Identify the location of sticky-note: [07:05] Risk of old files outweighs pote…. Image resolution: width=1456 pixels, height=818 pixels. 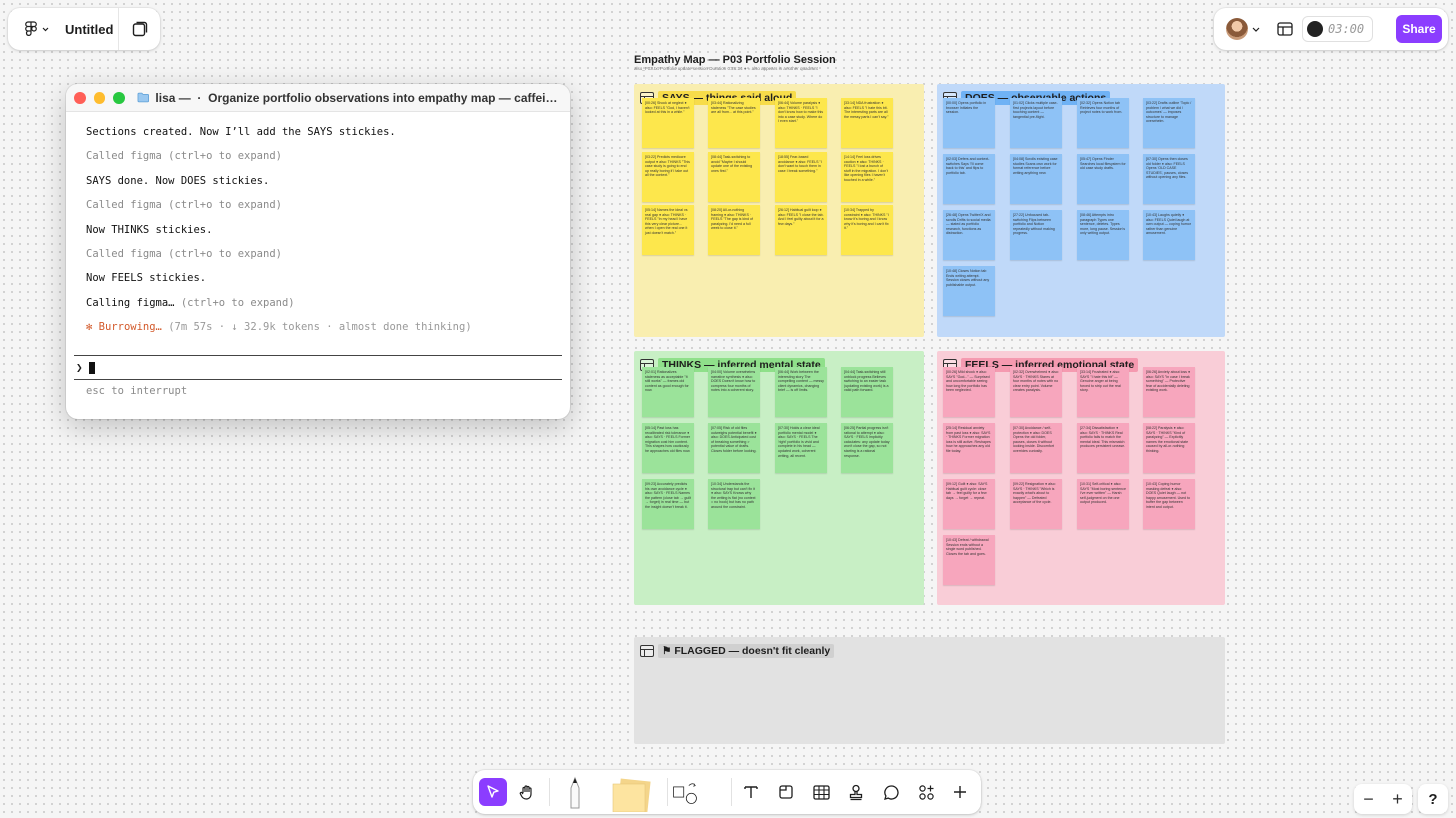
(734, 448).